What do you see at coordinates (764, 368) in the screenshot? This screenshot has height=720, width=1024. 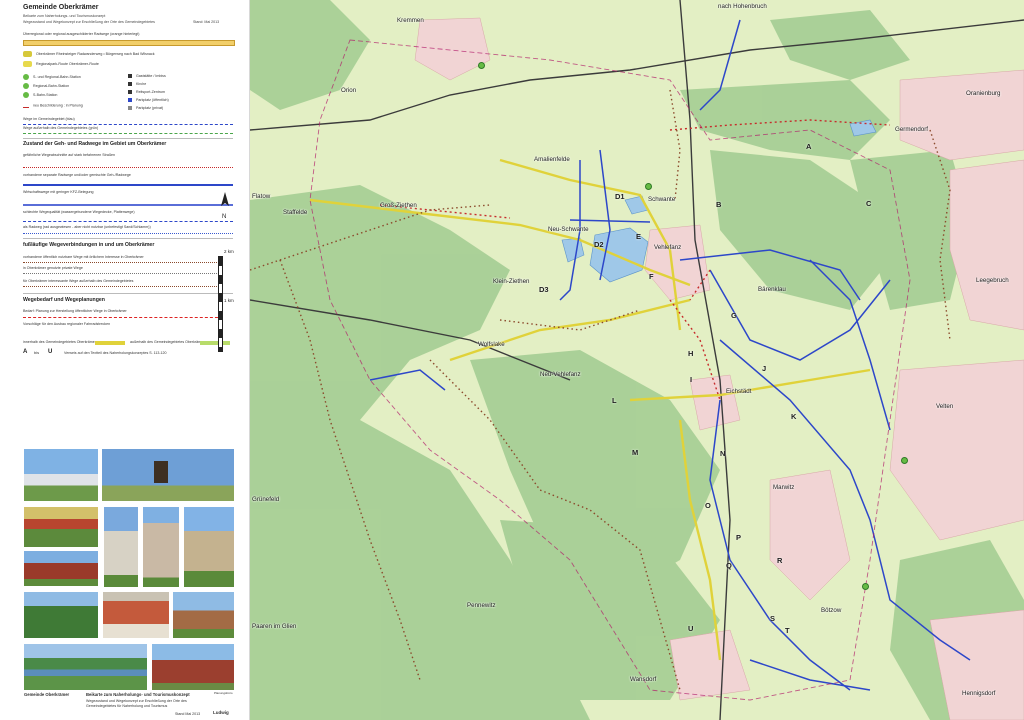 I see `route-letter-j: J` at bounding box center [764, 368].